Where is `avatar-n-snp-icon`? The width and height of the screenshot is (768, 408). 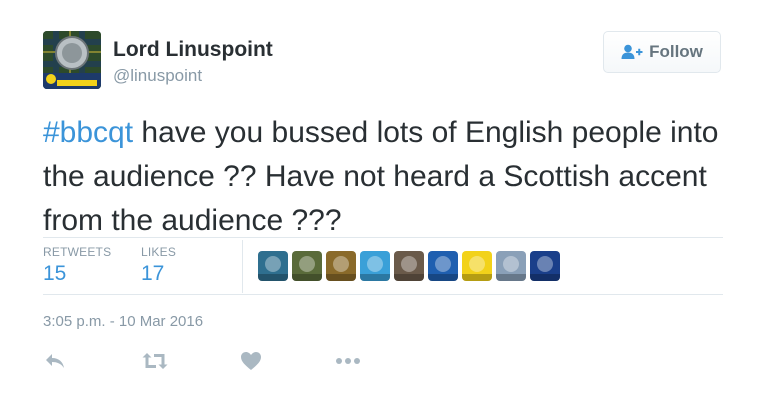
avatar-n-snp-icon is located at coordinates (545, 266).